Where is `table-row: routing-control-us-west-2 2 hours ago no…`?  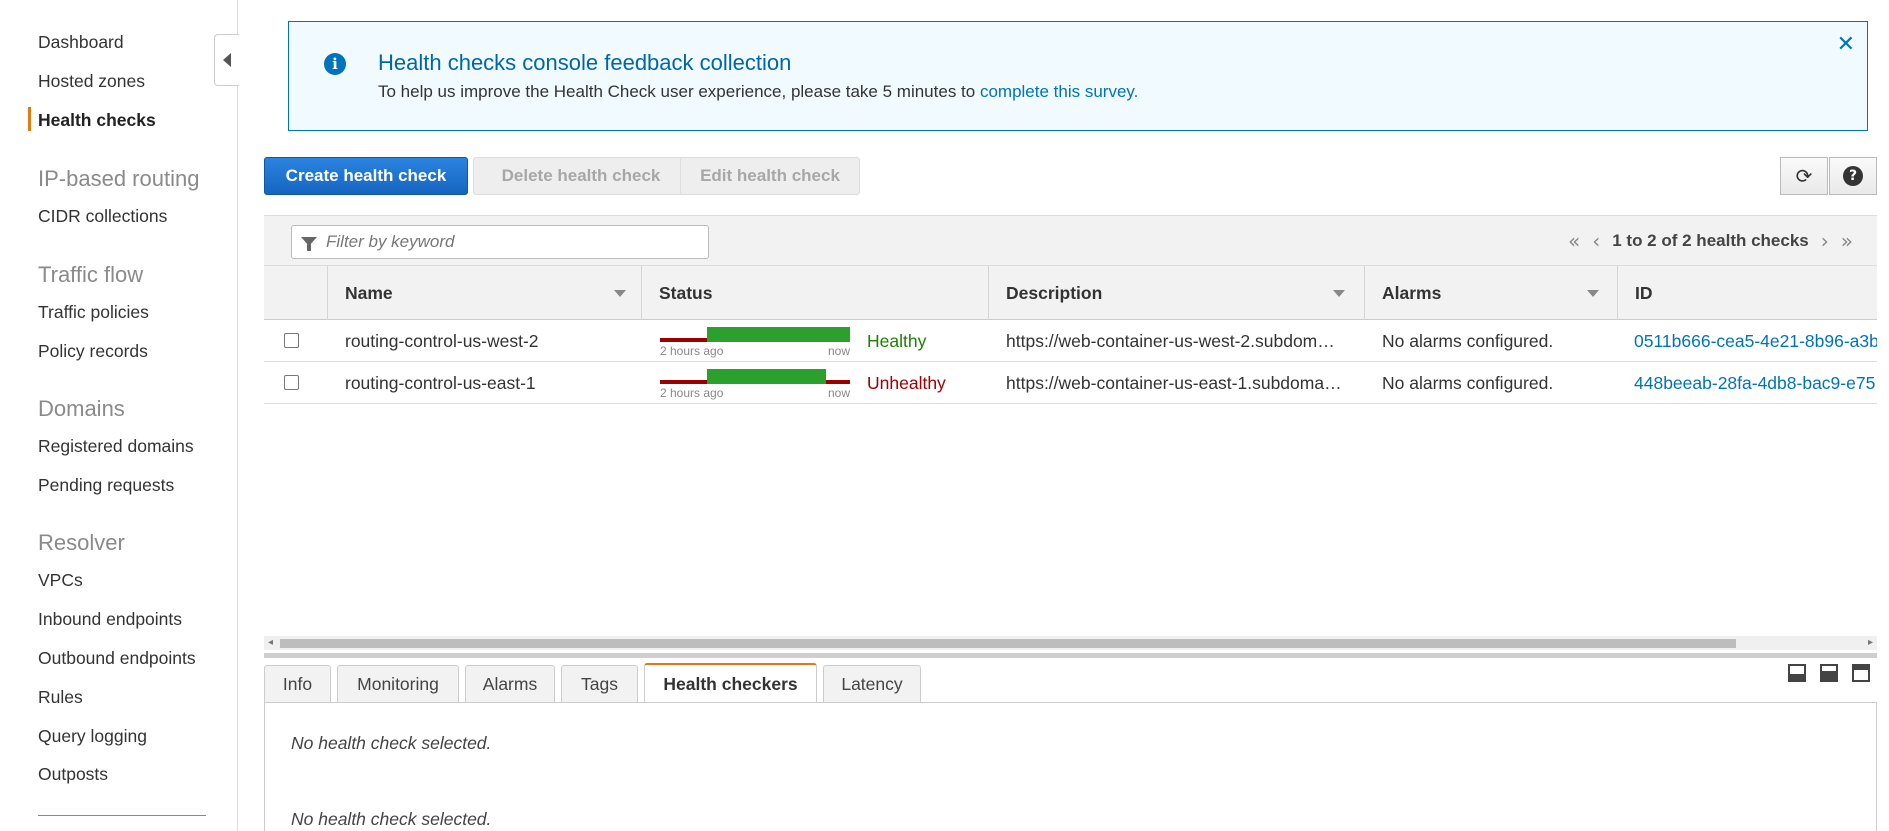
table-row: routing-control-us-west-2 2 hours ago no… is located at coordinates (1070, 341).